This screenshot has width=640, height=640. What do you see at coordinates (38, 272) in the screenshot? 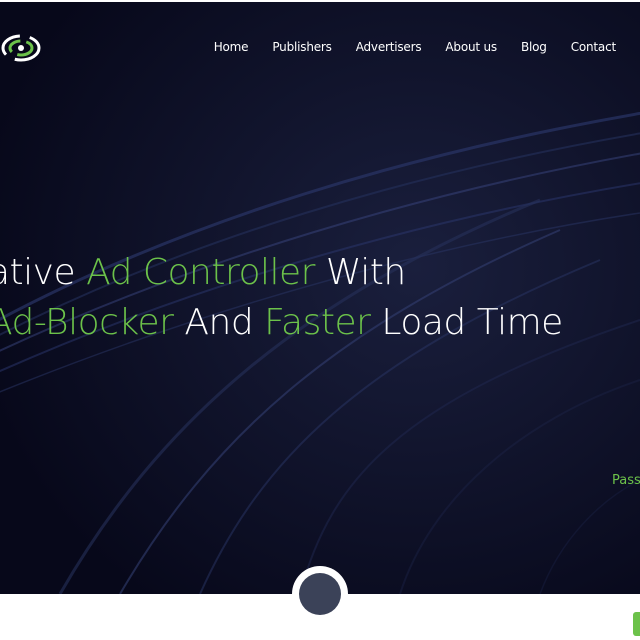
I see `headline-text: ative` at bounding box center [38, 272].